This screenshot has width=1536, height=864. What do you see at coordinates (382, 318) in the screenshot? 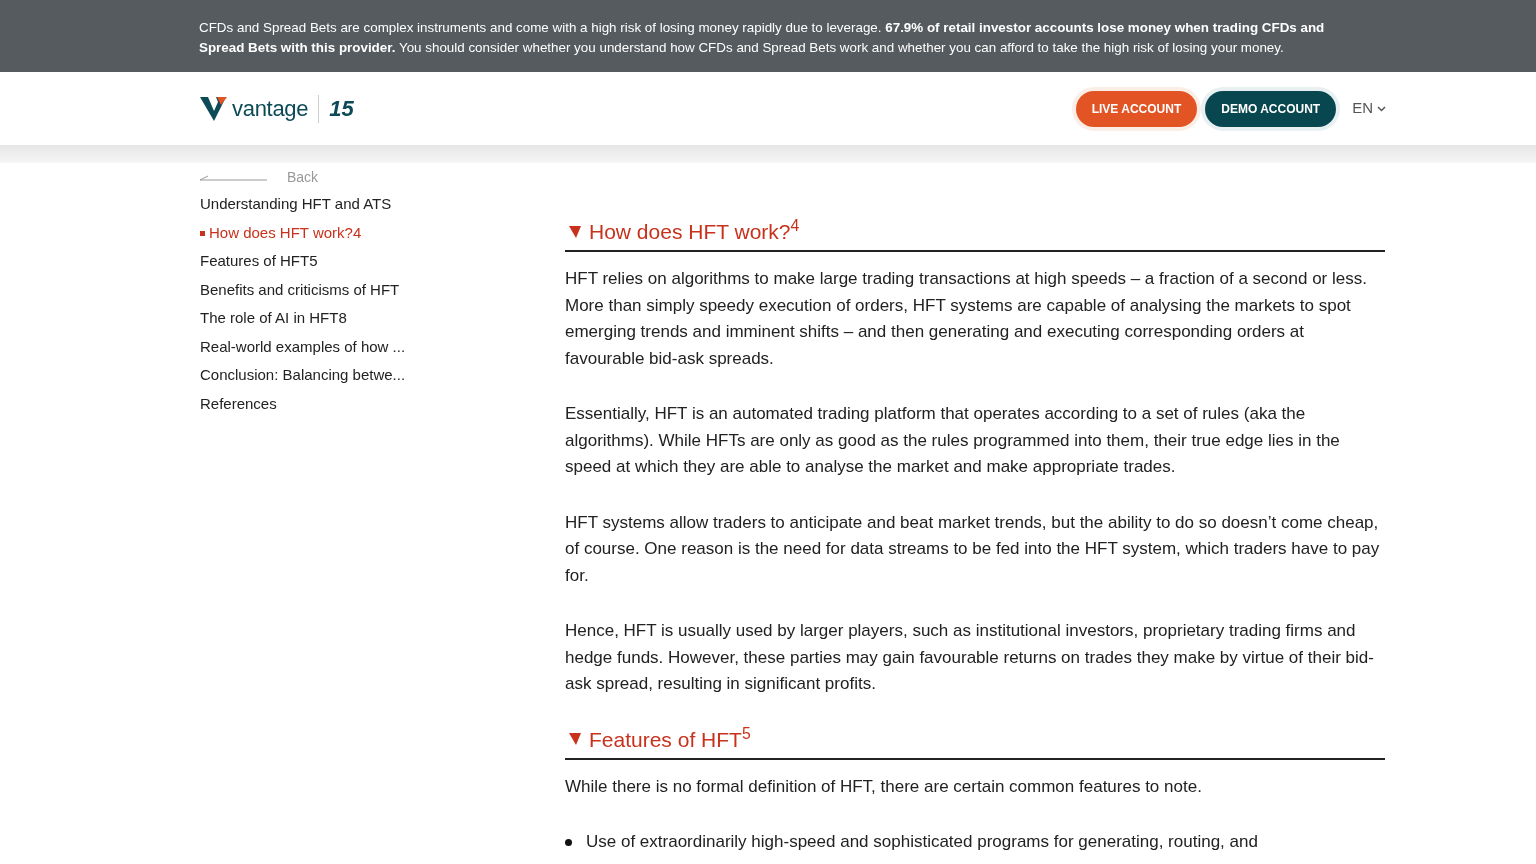
I see `toc-link: The role of AI in HFT8` at bounding box center [382, 318].